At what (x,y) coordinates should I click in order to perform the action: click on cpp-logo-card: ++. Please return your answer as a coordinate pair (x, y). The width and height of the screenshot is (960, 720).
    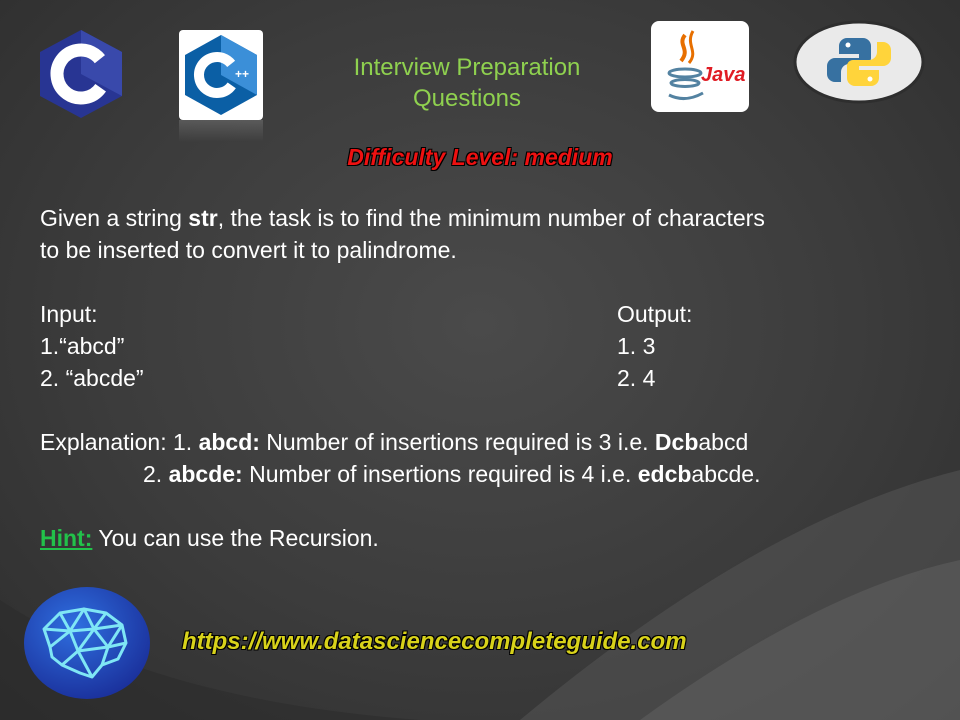
    Looking at the image, I should click on (221, 75).